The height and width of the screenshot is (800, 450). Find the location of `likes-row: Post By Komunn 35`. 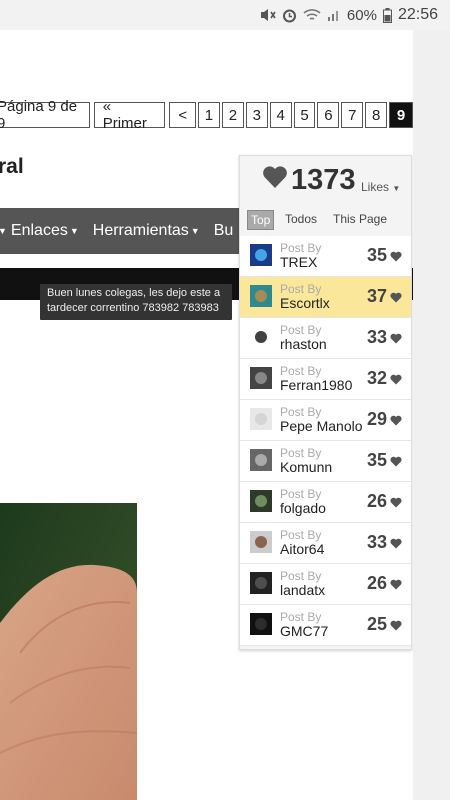

likes-row: Post By Komunn 35 is located at coordinates (325, 461).